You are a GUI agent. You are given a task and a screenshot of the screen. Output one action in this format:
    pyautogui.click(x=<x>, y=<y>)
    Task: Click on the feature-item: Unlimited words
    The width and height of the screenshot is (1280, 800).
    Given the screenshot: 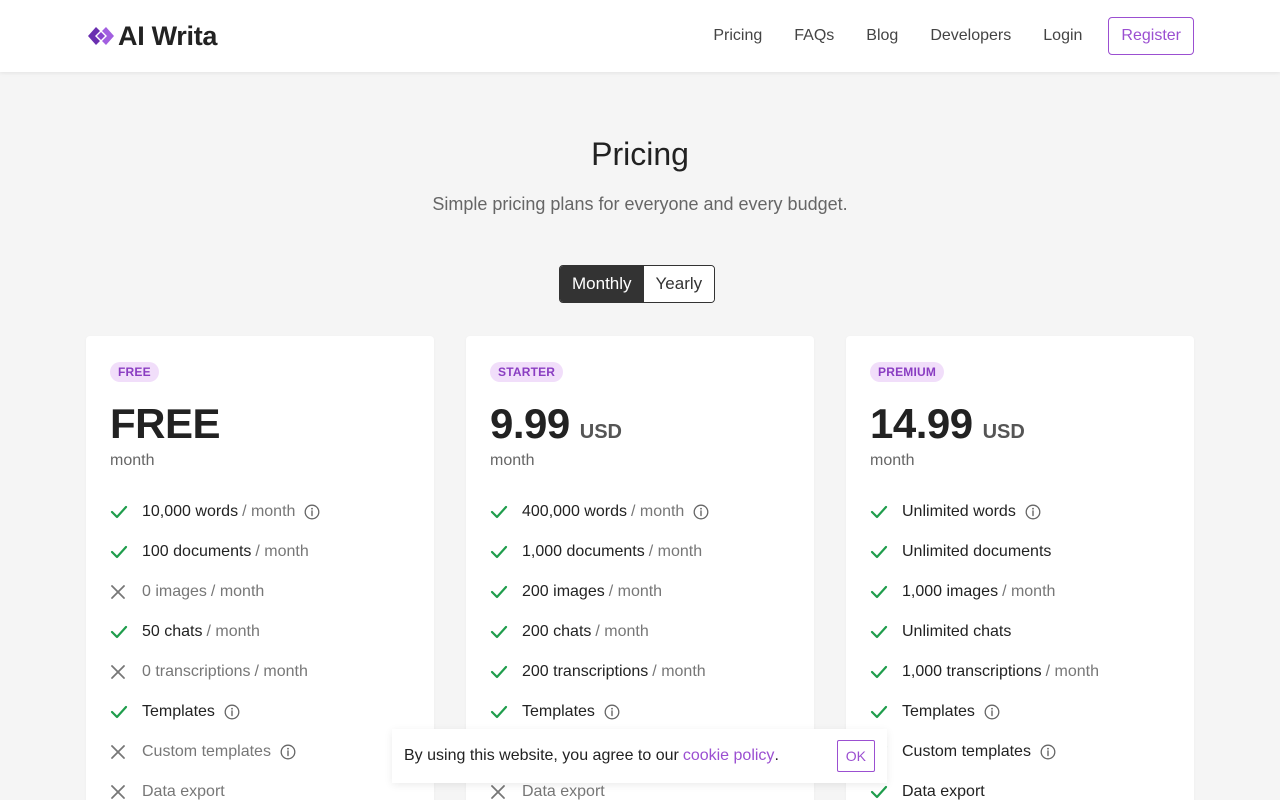 What is the action you would take?
    pyautogui.click(x=1020, y=512)
    